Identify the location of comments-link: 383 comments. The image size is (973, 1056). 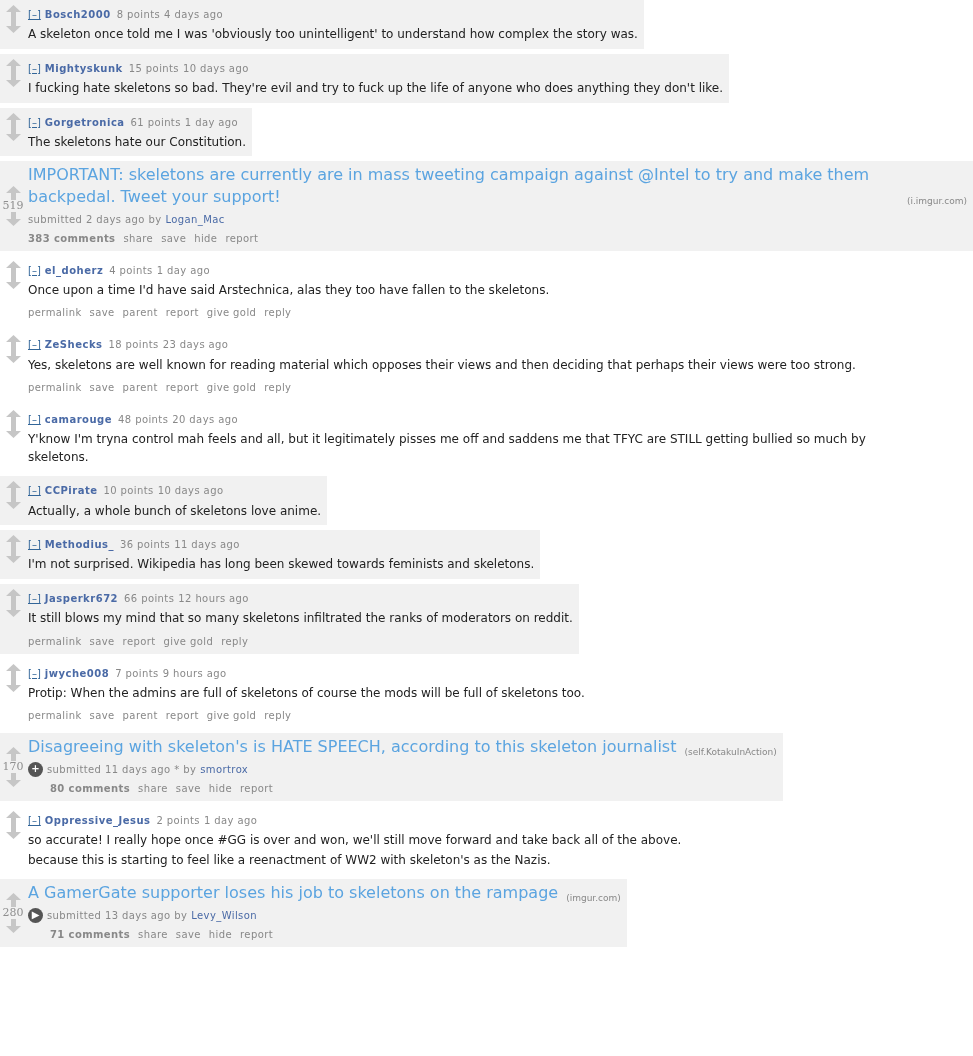
(72, 238).